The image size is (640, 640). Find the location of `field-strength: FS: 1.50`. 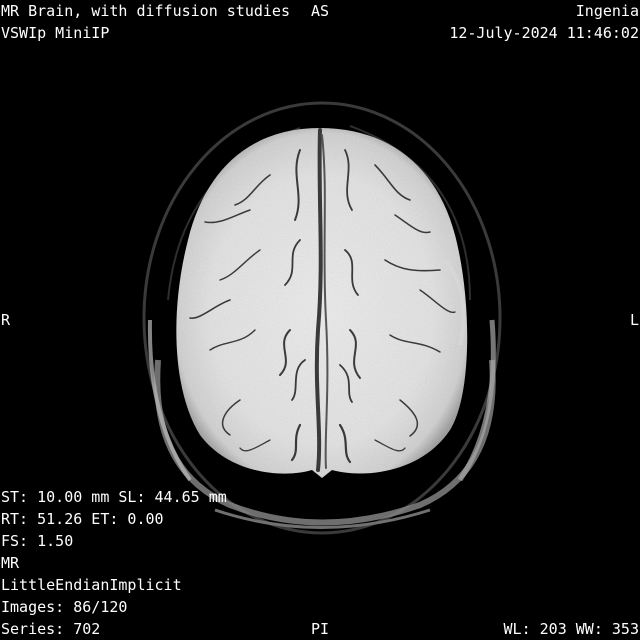

field-strength: FS: 1.50 is located at coordinates (37, 541).